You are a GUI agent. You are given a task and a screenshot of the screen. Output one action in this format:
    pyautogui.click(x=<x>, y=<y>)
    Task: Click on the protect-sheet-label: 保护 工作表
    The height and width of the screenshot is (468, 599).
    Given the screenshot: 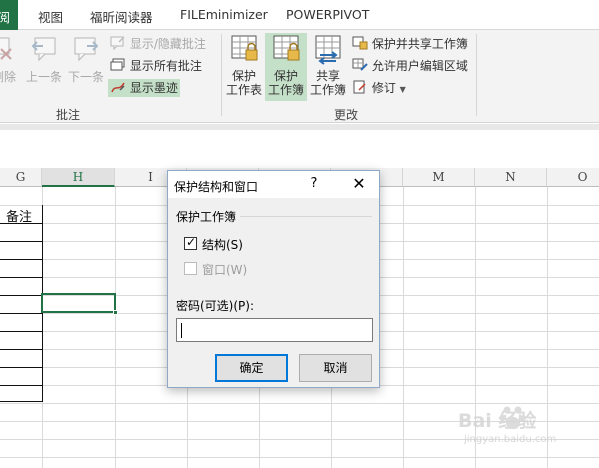 What is the action you would take?
    pyautogui.click(x=243, y=83)
    